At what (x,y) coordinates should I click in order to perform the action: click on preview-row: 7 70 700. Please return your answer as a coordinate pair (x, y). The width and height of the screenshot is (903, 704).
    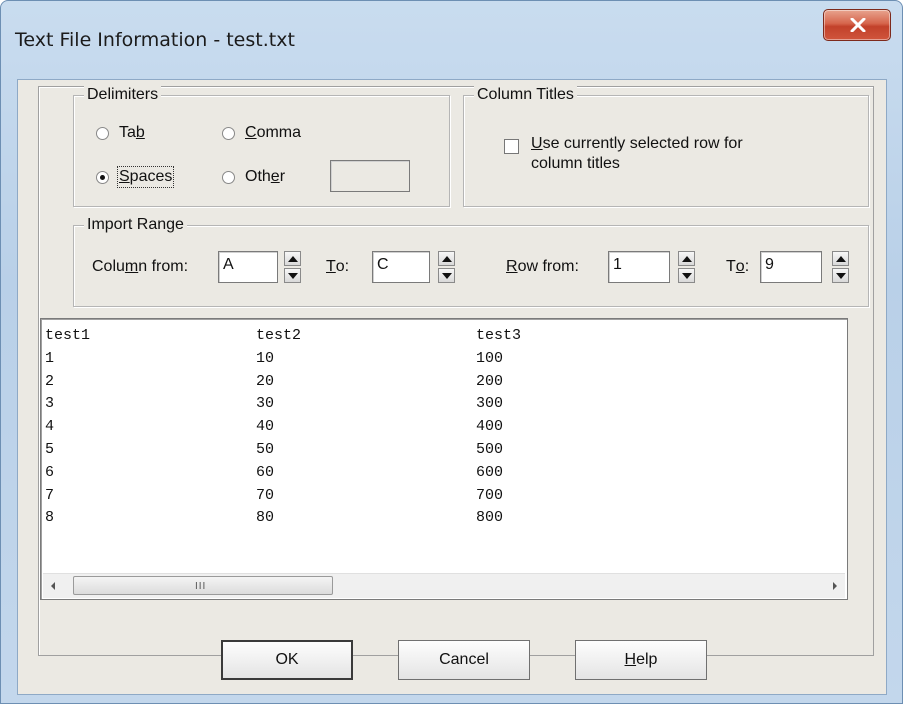
    Looking at the image, I should click on (335, 496).